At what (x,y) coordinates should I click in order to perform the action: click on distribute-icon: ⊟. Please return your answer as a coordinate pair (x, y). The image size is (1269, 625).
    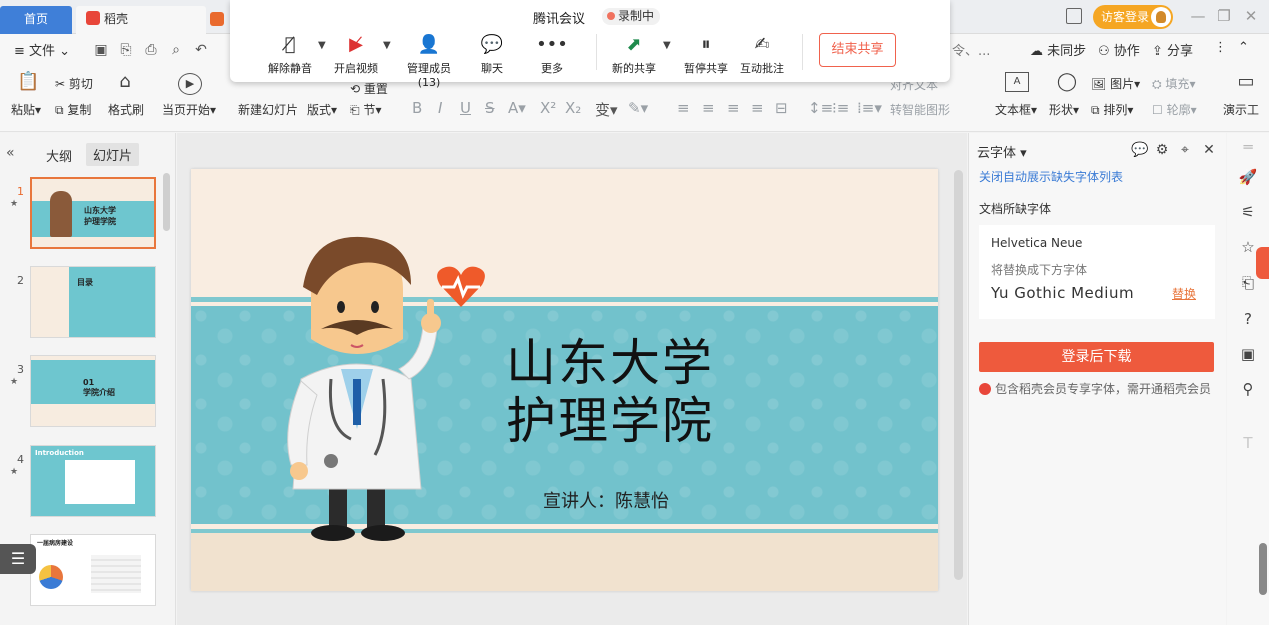
    Looking at the image, I should click on (781, 108).